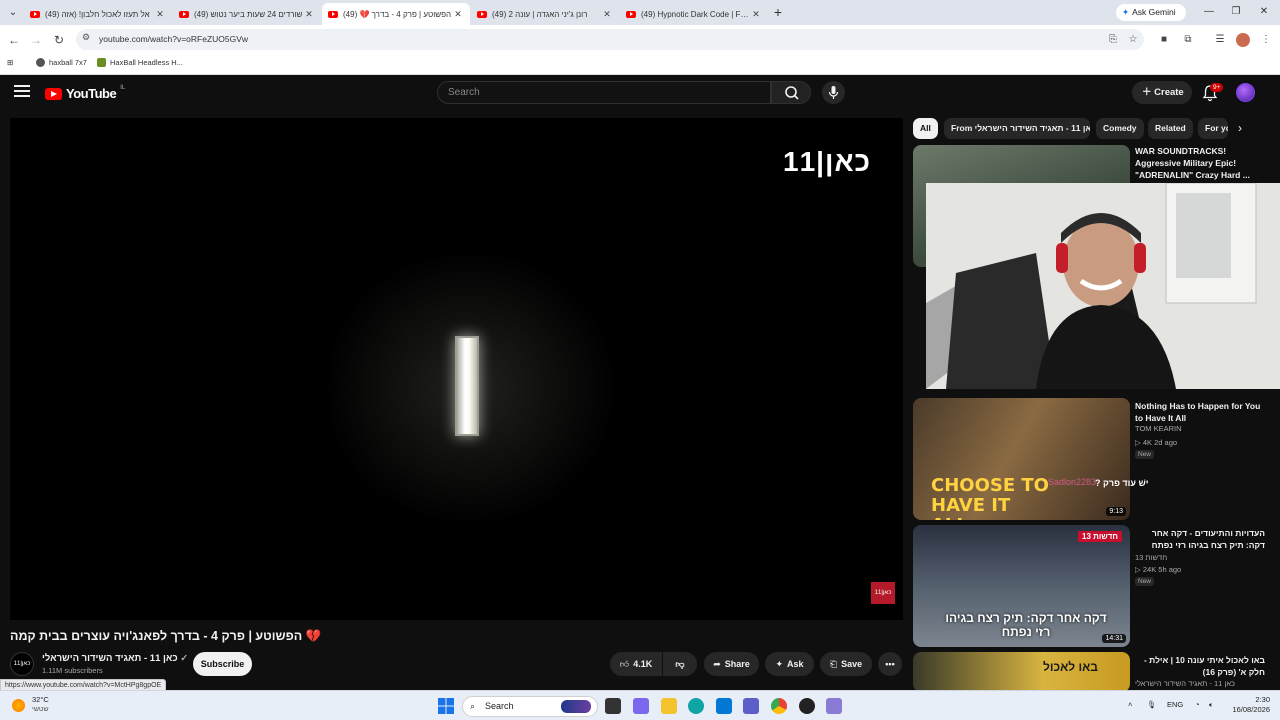  What do you see at coordinates (613, 706) in the screenshot?
I see `task-view-icon` at bounding box center [613, 706].